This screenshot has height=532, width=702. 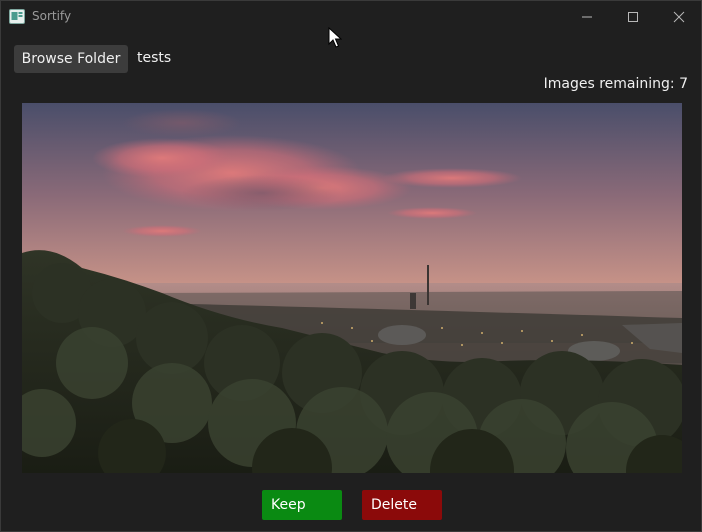 What do you see at coordinates (615, 84) in the screenshot?
I see `images-remaining-label: Images remaining: 7` at bounding box center [615, 84].